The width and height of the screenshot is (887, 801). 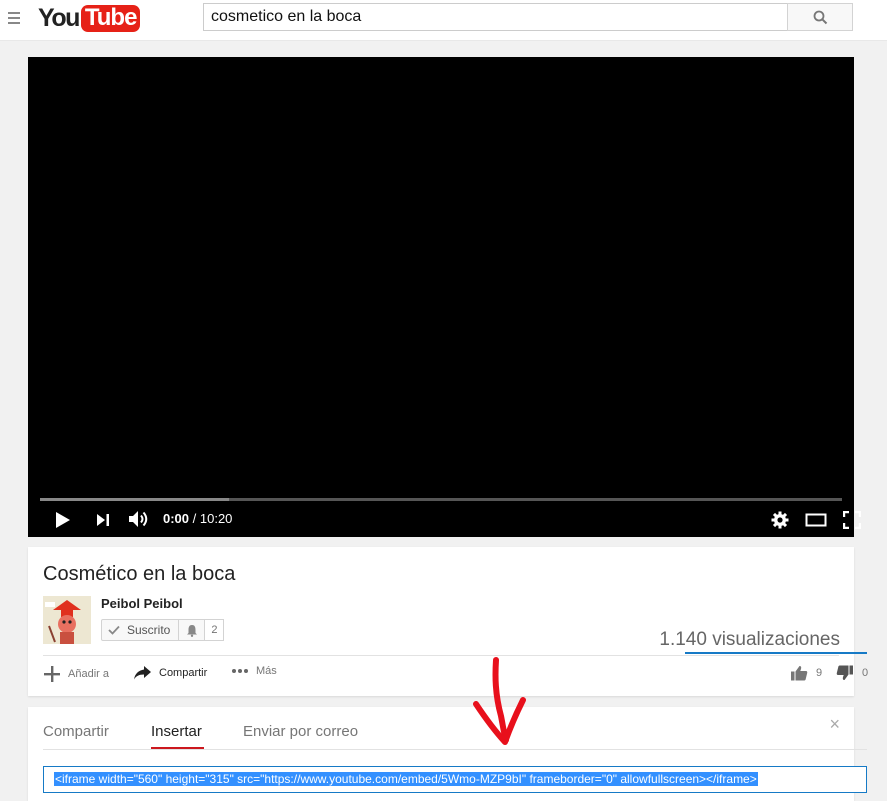 I want to click on search-input, so click(x=495, y=17).